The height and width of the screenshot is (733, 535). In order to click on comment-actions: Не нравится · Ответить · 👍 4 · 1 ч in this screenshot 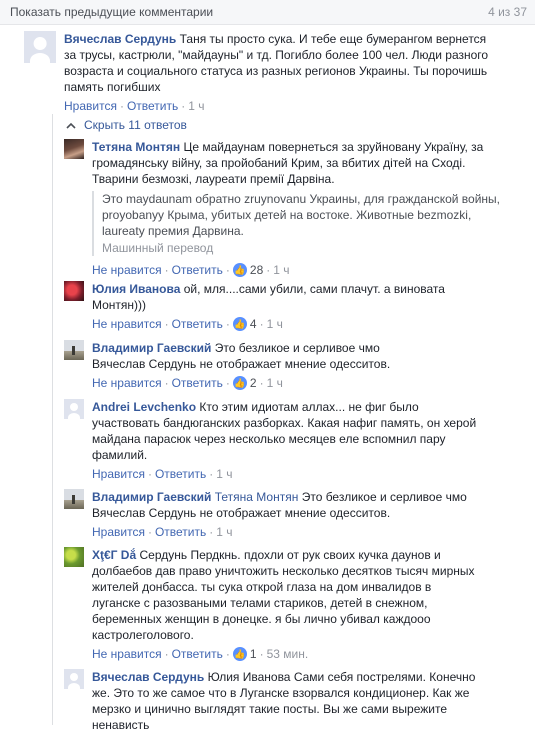, I will do `click(187, 324)`.